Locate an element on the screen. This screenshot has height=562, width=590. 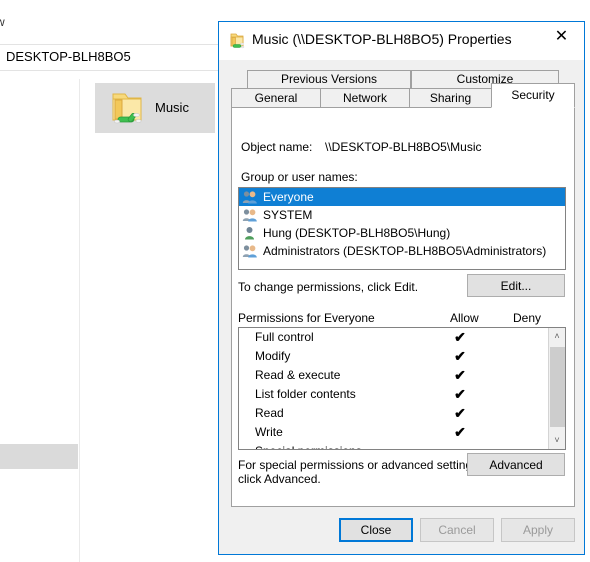
permission-name: Modify is located at coordinates (273, 356).